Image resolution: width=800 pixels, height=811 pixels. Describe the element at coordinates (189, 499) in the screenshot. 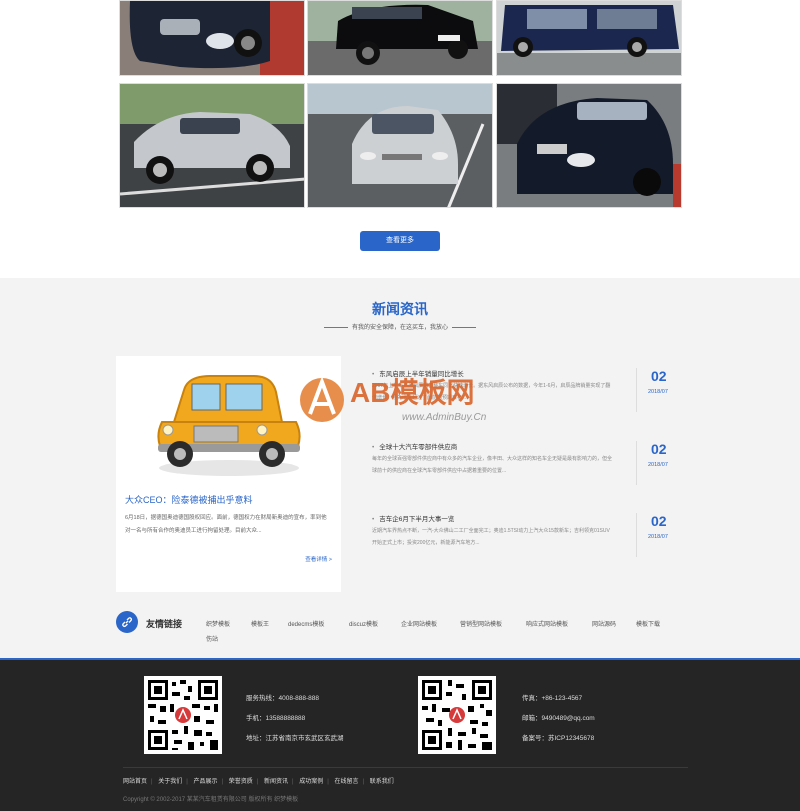

I see `featured-news-title: 大众CEO：险泰德被捕出乎意料` at that location.